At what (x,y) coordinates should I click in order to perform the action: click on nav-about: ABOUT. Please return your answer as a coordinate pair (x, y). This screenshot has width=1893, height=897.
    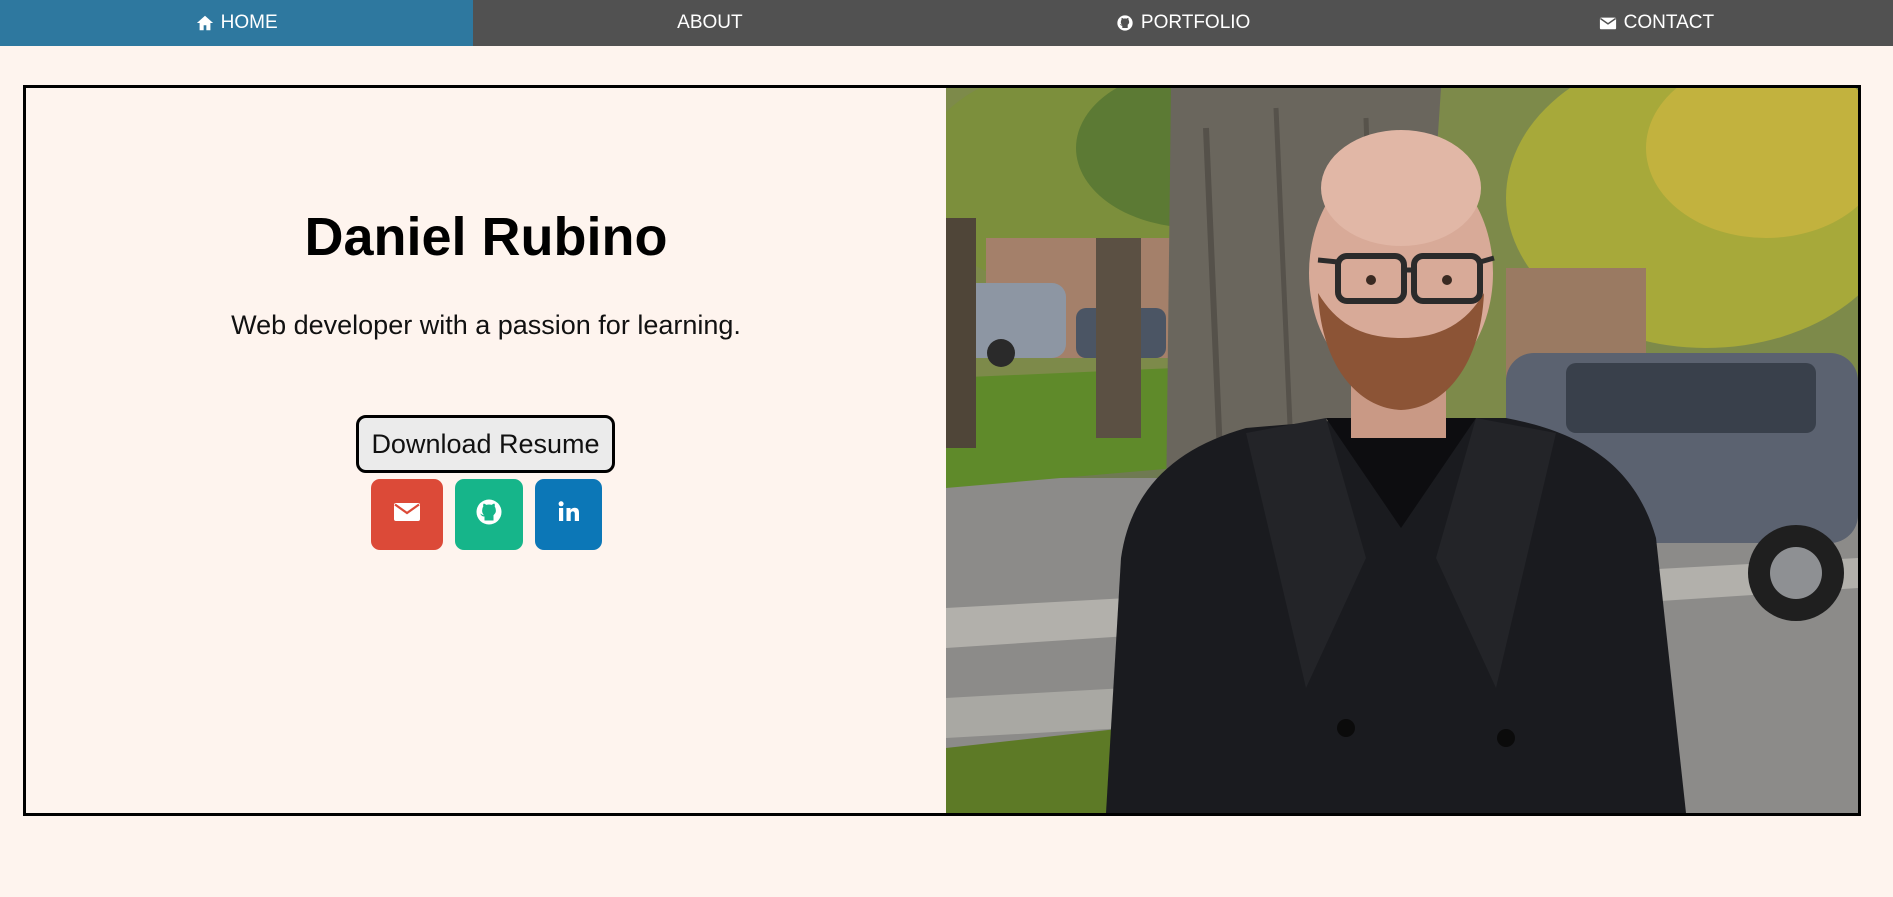
    Looking at the image, I should click on (709, 23).